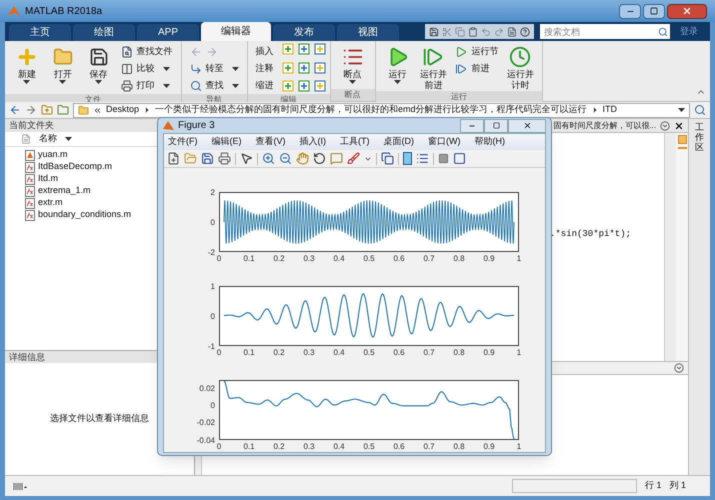 The height and width of the screenshot is (500, 715). I want to click on ribbon-tab: 主页, so click(40, 32).